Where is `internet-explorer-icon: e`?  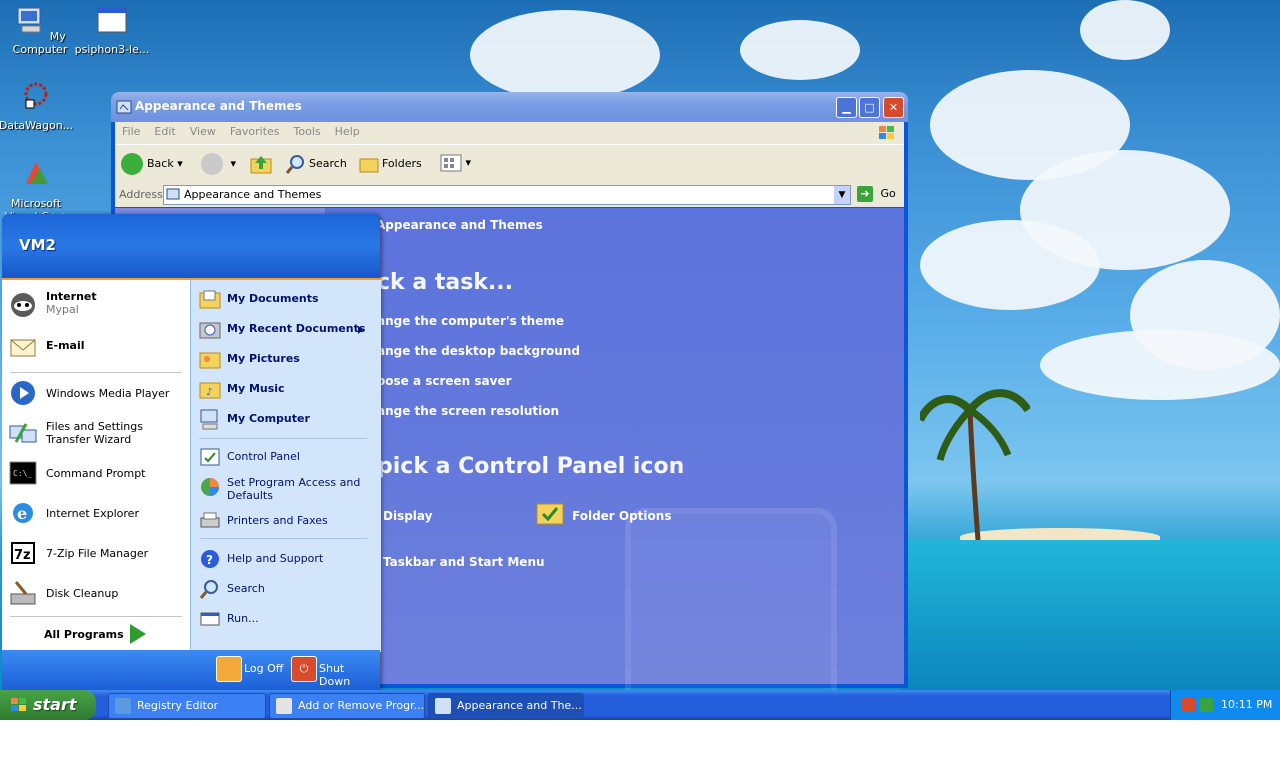 internet-explorer-icon: e is located at coordinates (23, 513).